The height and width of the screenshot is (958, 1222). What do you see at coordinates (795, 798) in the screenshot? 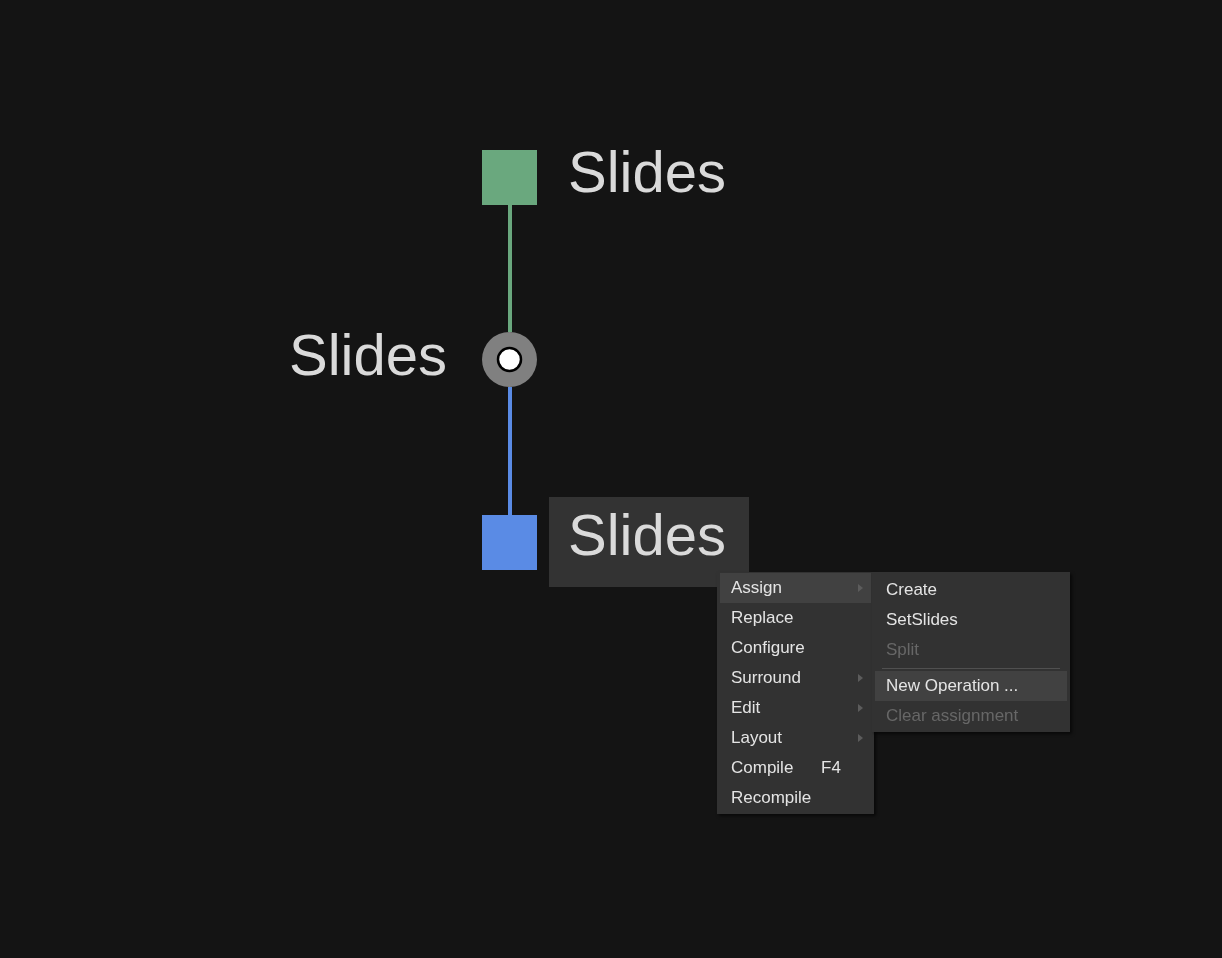
I see `menu-item: Recompile` at bounding box center [795, 798].